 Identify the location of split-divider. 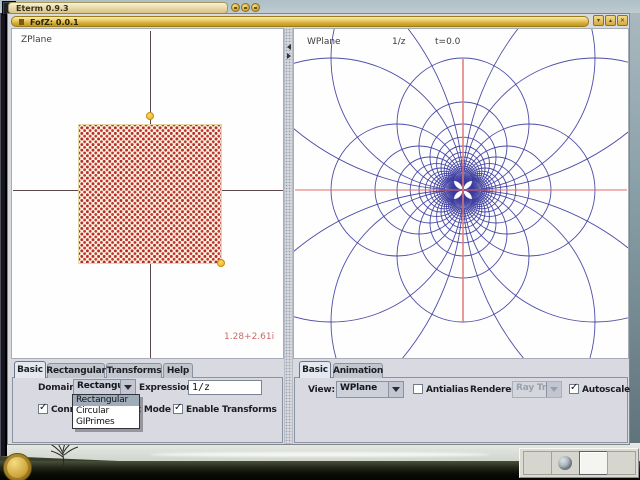
(288, 236).